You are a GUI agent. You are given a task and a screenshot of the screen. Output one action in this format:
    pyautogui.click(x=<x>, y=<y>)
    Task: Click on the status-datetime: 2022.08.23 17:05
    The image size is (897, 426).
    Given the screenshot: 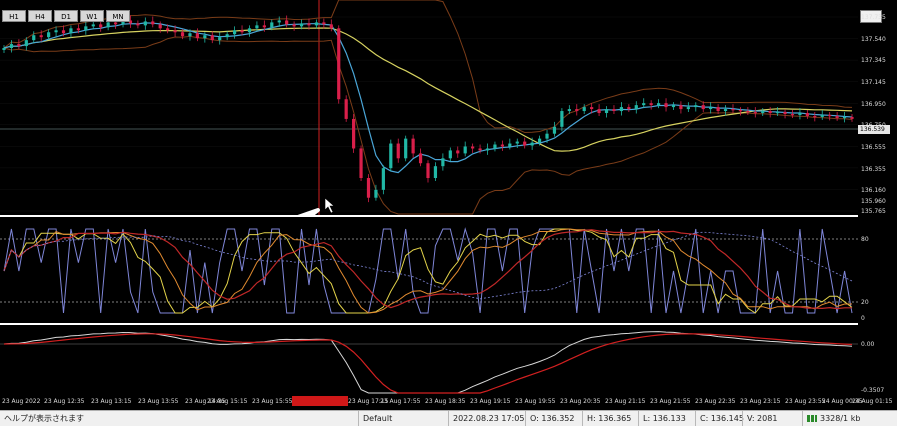 What is the action you would take?
    pyautogui.click(x=488, y=418)
    